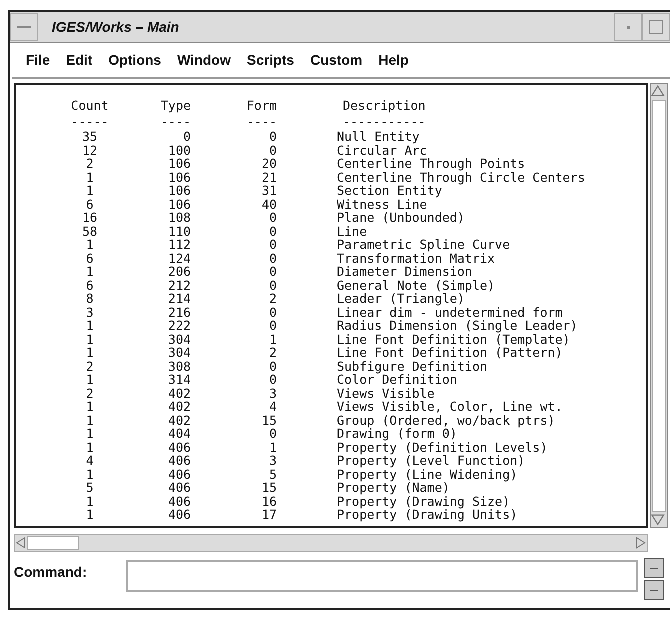 This screenshot has height=618, width=670. What do you see at coordinates (405, 271) in the screenshot?
I see `table-cell-text: Diameter Dimension` at bounding box center [405, 271].